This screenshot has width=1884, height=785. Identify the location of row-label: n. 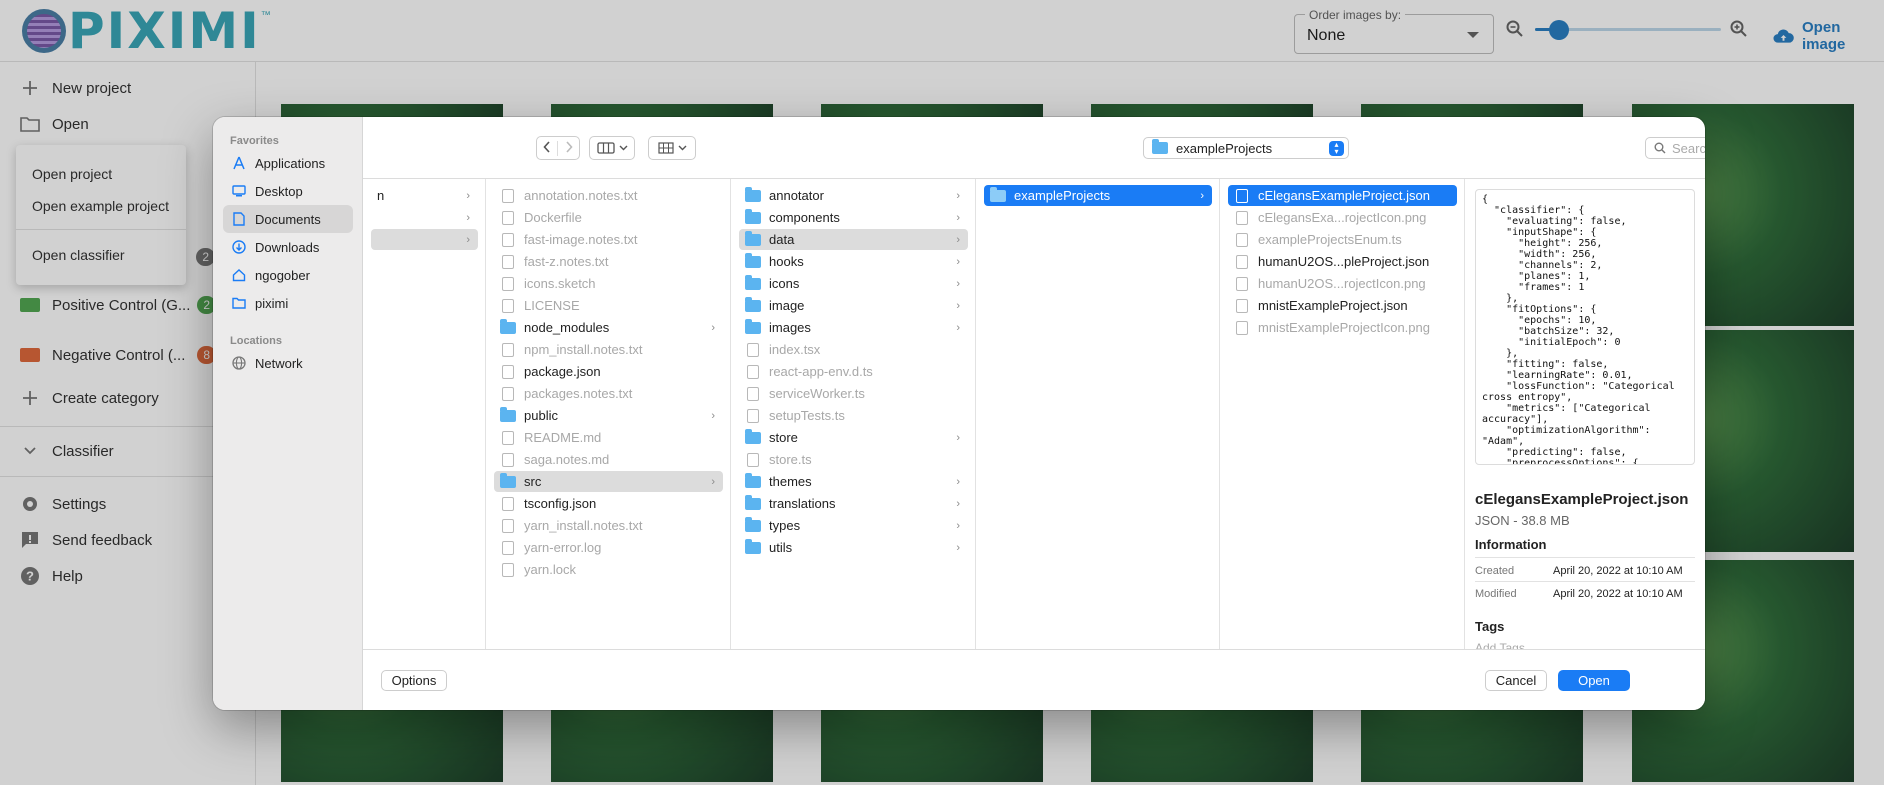
(381, 195).